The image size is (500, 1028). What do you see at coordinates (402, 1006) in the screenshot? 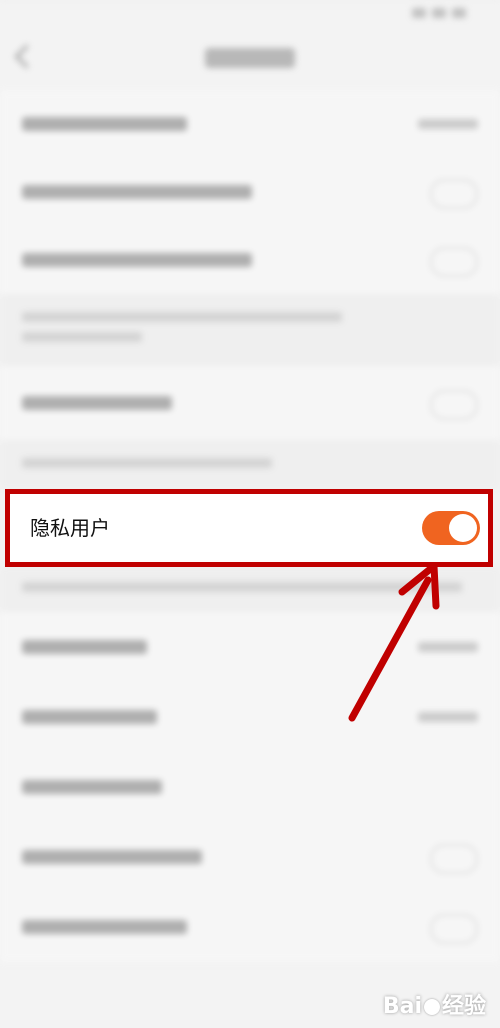
I see `watermark-text-a: Bai` at bounding box center [402, 1006].